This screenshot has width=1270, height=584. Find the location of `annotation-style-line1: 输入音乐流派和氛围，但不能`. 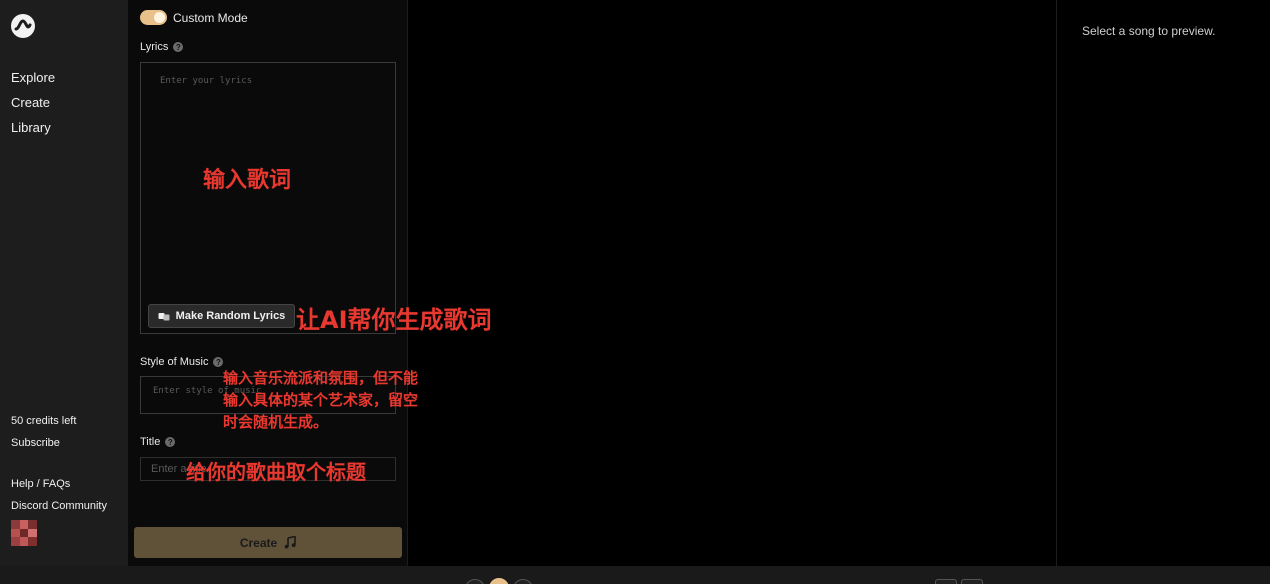

annotation-style-line1: 输入音乐流派和氛围，但不能 is located at coordinates (321, 378).